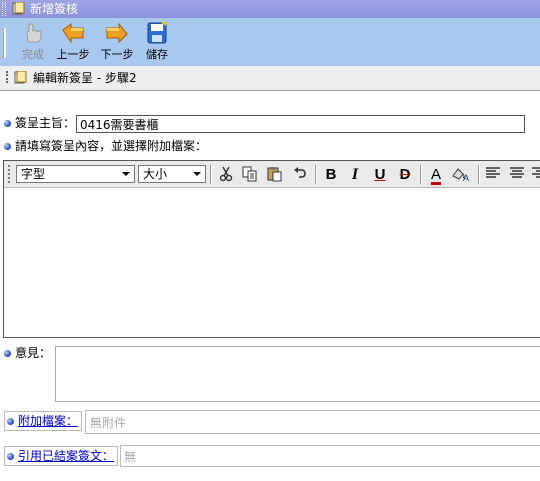 This screenshot has width=540, height=481. I want to click on copy-icon, so click(250, 175).